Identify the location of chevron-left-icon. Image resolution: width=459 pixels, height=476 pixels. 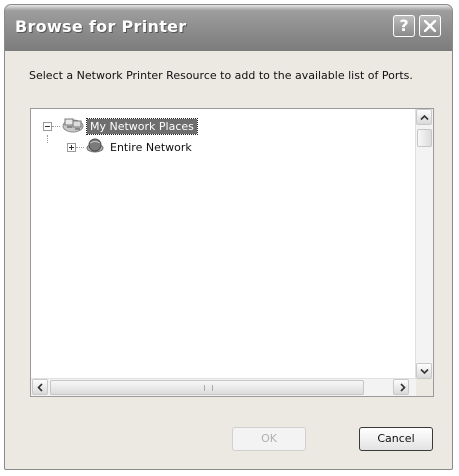
(40, 387).